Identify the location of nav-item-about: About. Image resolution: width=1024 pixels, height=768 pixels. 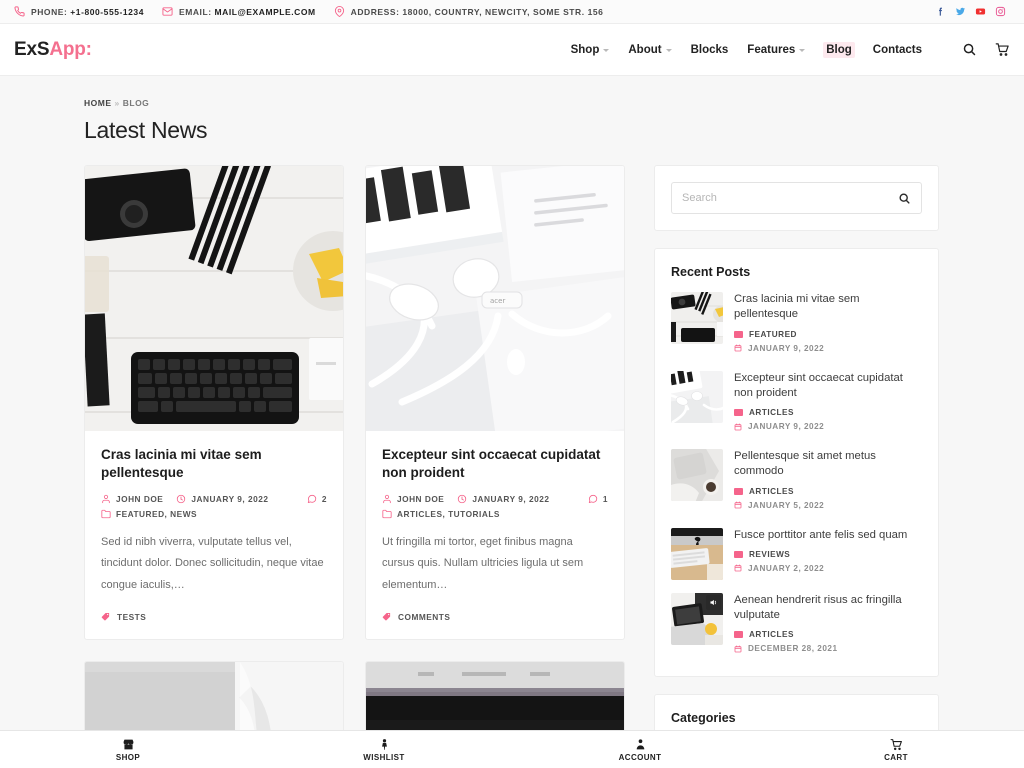
(649, 50).